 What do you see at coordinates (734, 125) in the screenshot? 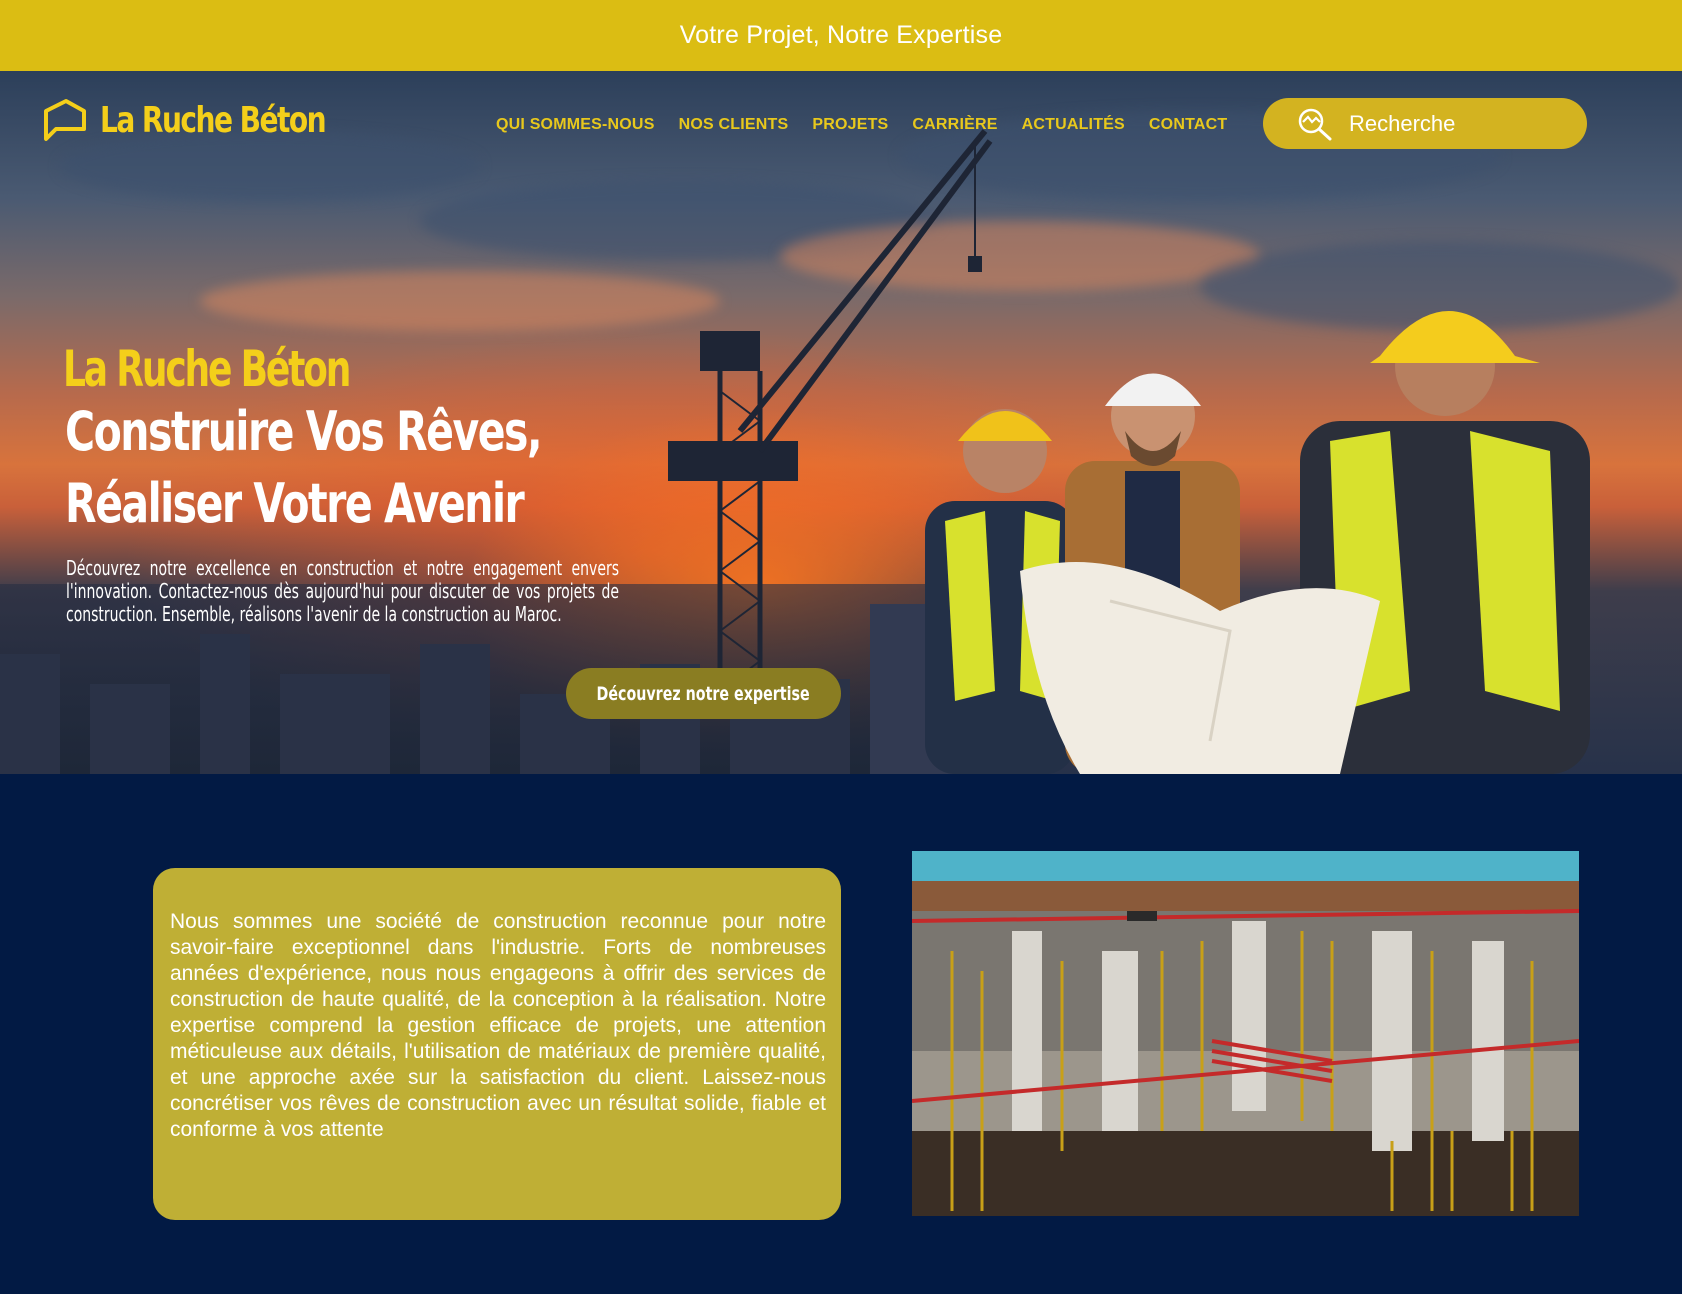
I see `nav-nos-clients: NOS CLIENTS` at bounding box center [734, 125].